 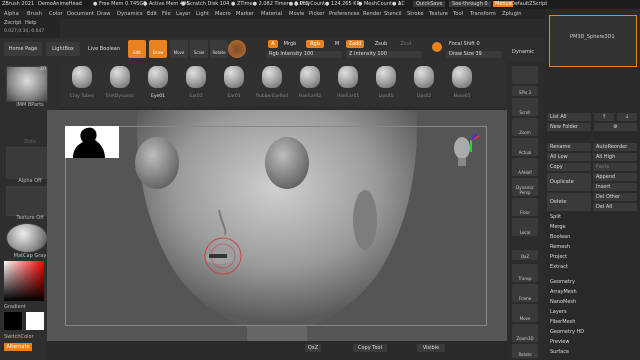 I want to click on move-up-arrow-icon: ↑, so click(x=604, y=117).